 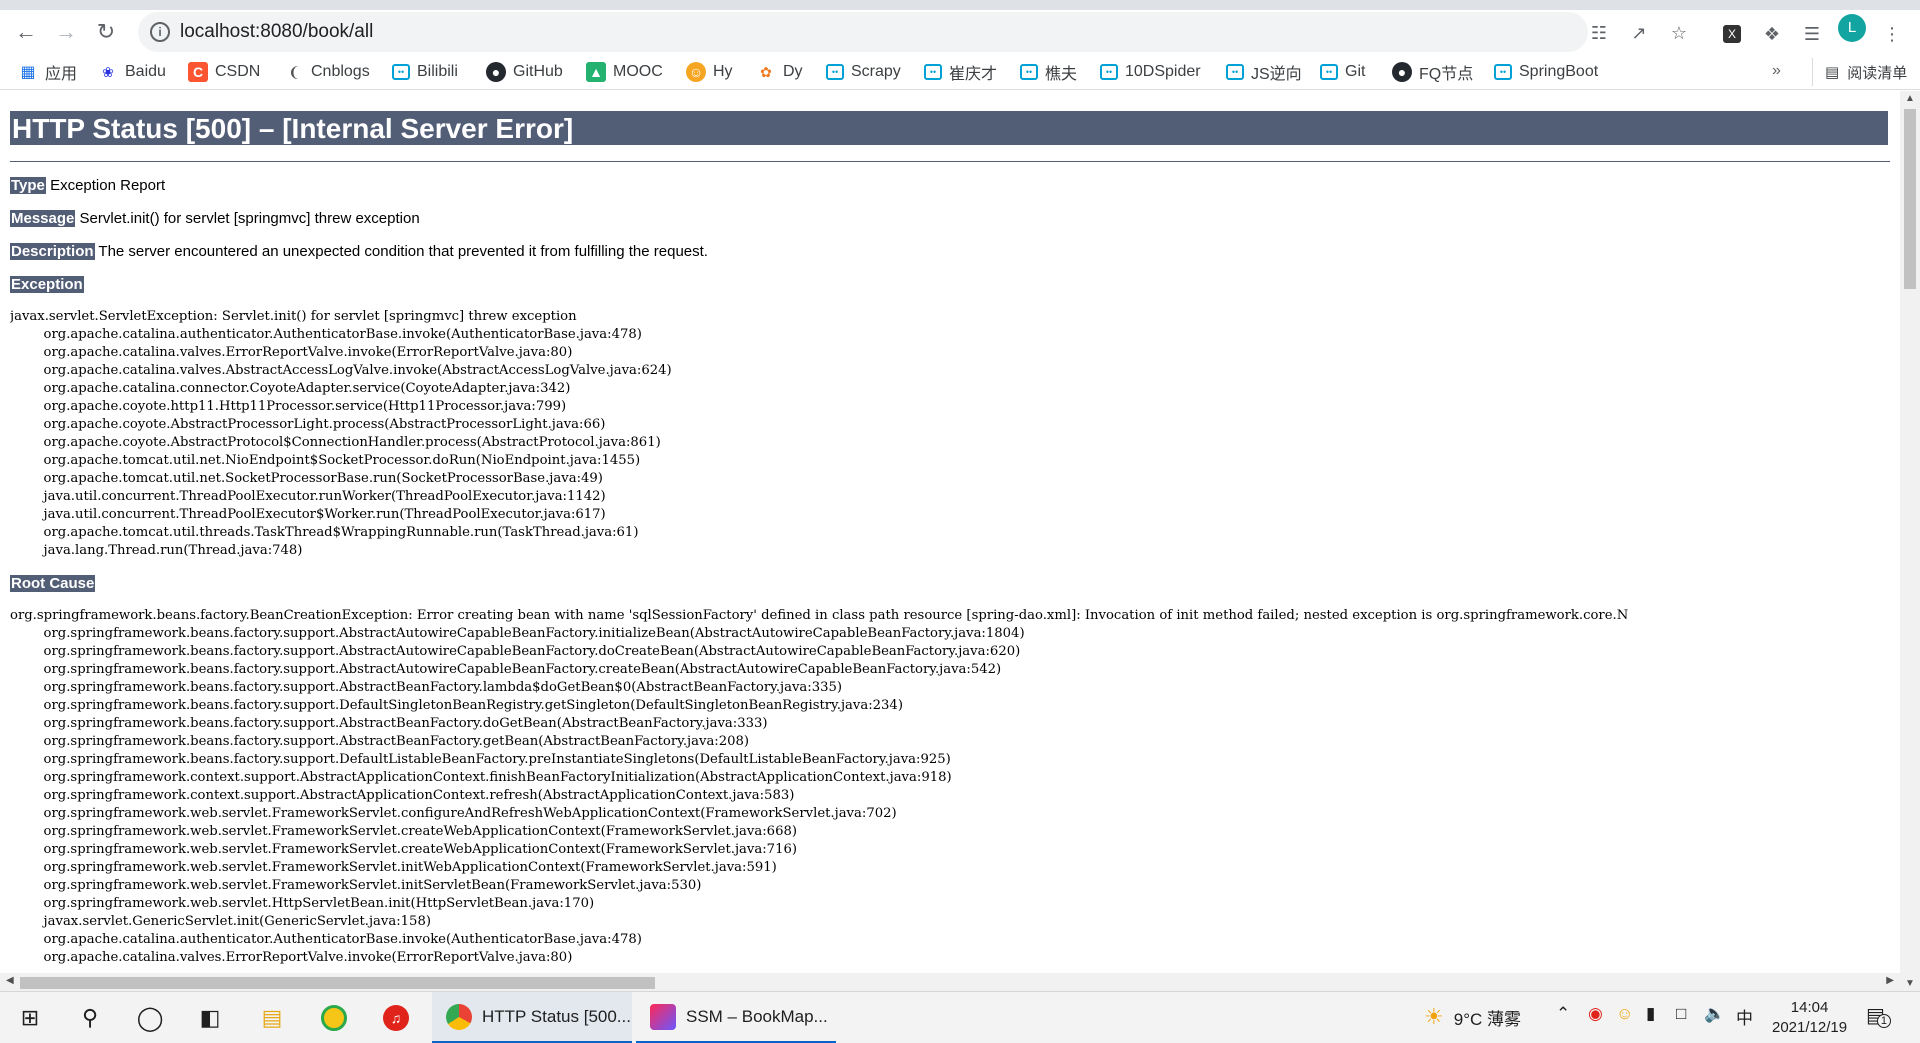 I want to click on more-menu-icon: ⋮, so click(x=1892, y=34).